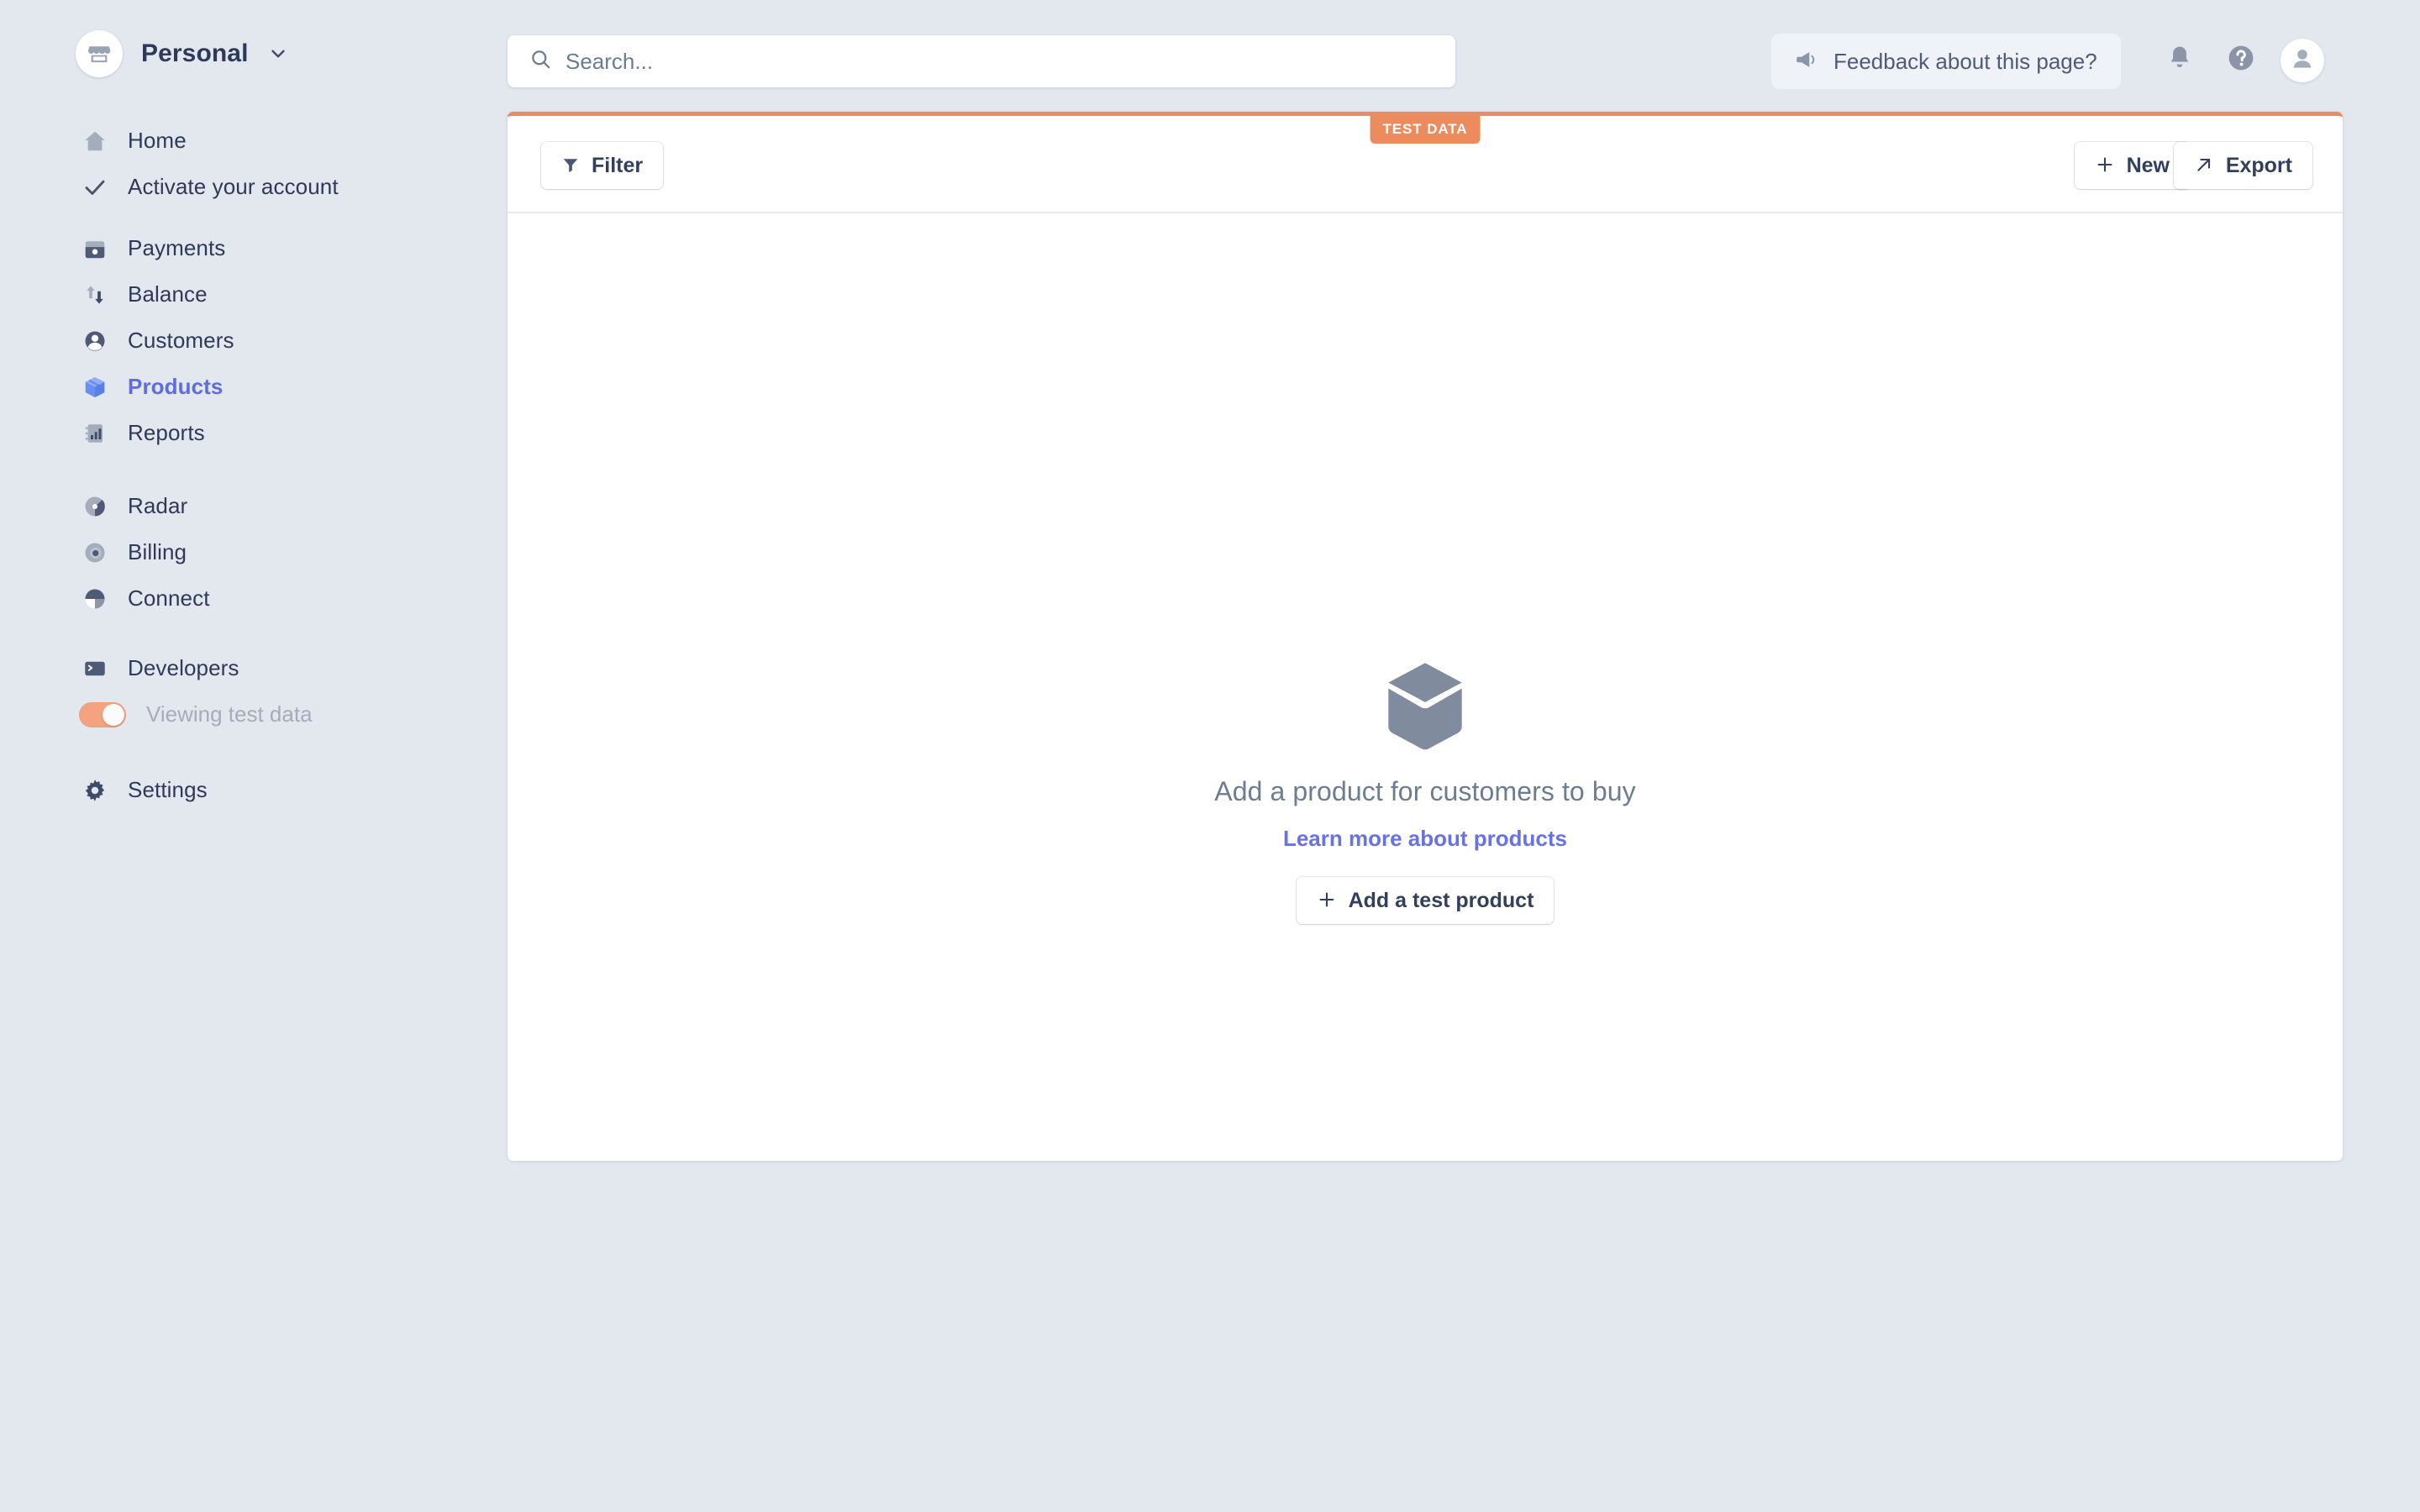 This screenshot has height=1512, width=2420. I want to click on help-button, so click(2241, 59).